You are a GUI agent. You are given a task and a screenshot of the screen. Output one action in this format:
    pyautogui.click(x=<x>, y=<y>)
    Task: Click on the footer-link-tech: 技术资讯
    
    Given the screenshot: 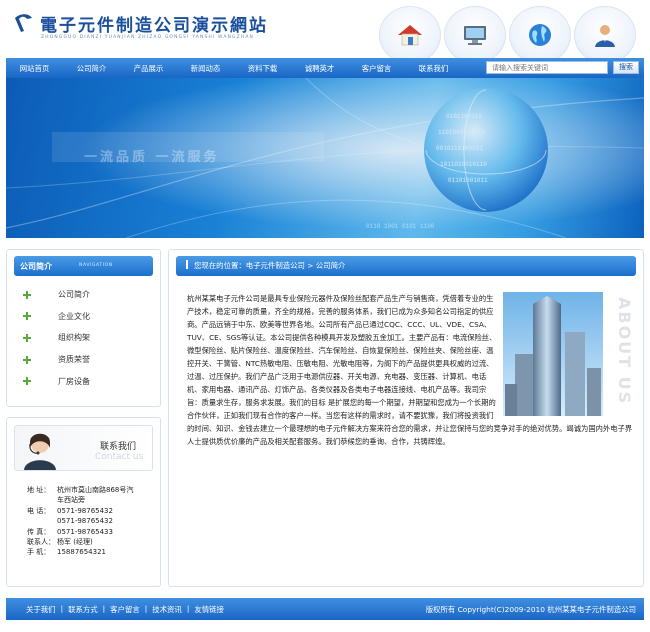 What is the action you would take?
    pyautogui.click(x=167, y=609)
    